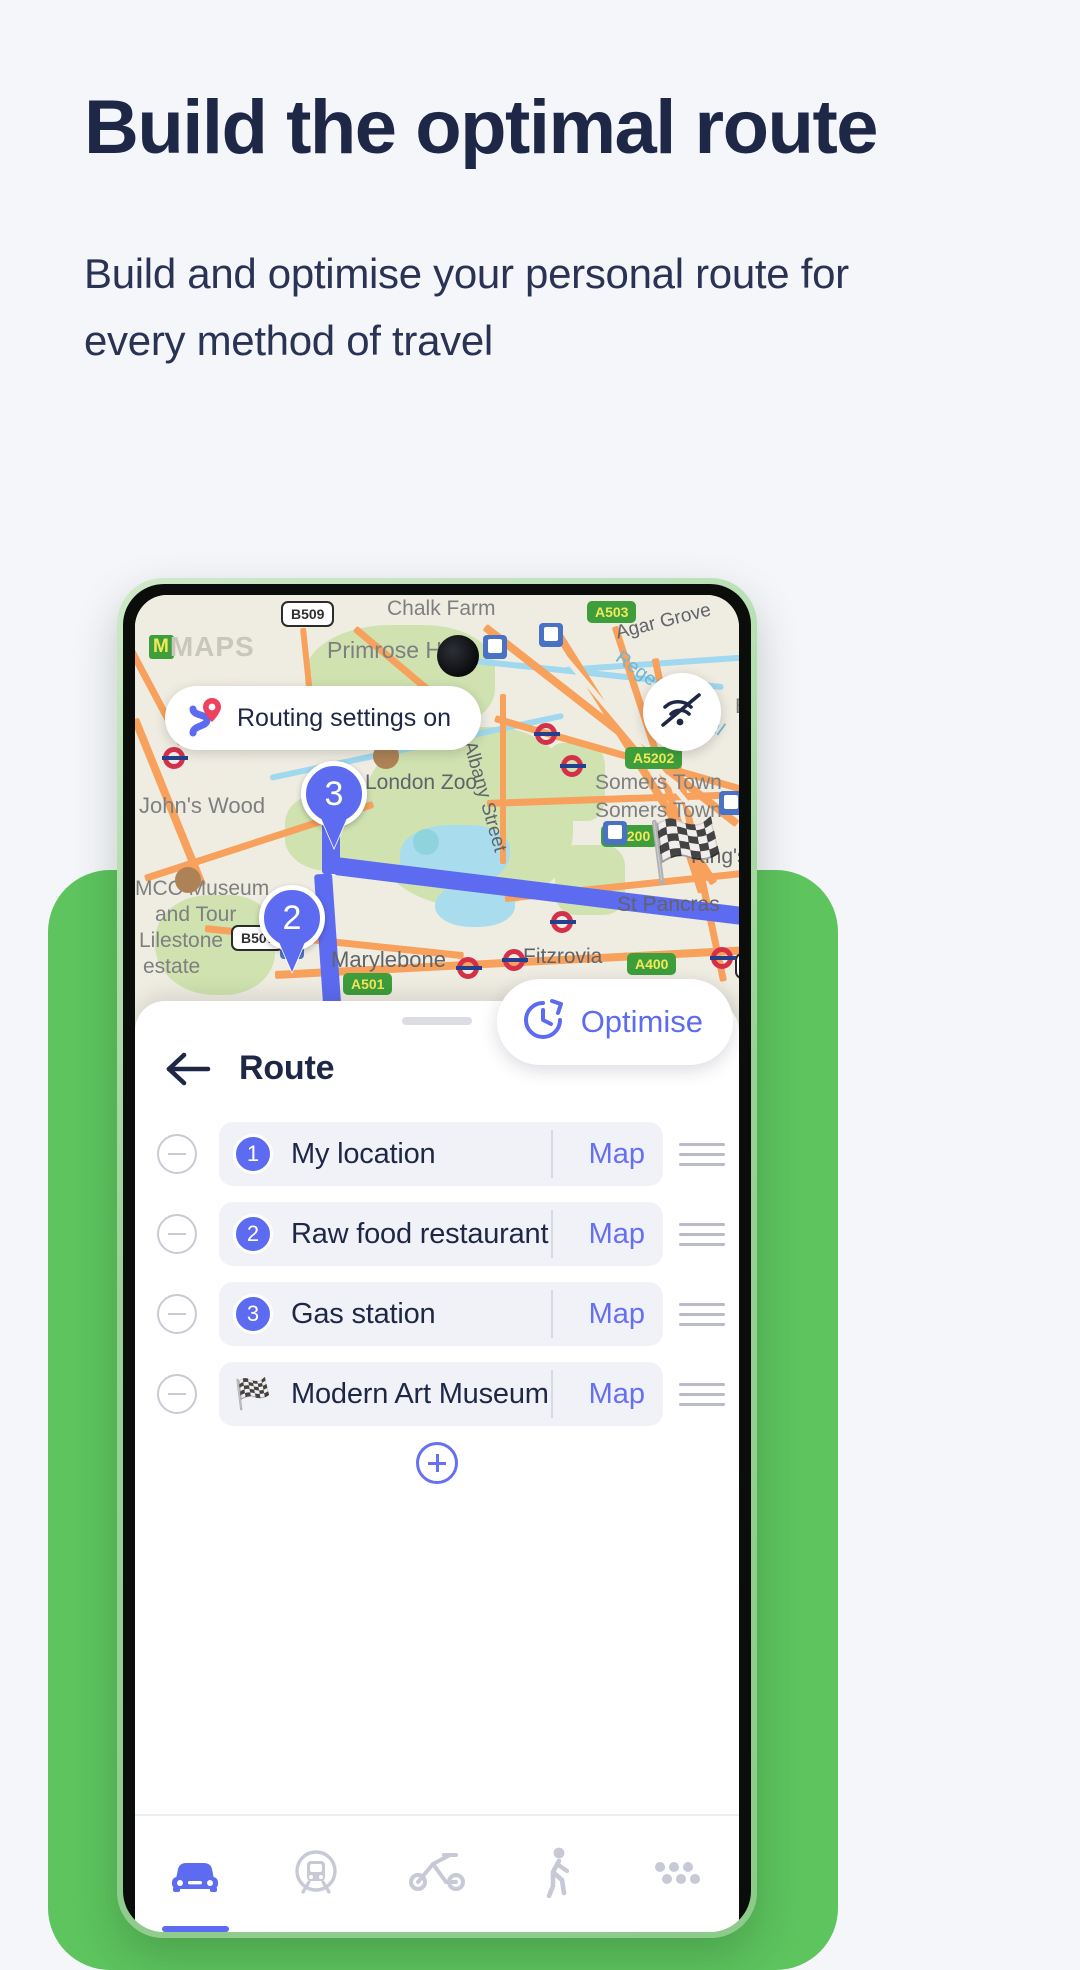 The width and height of the screenshot is (1080, 1970). Describe the element at coordinates (563, 956) in the screenshot. I see `map-label: Fitzrovia` at that location.